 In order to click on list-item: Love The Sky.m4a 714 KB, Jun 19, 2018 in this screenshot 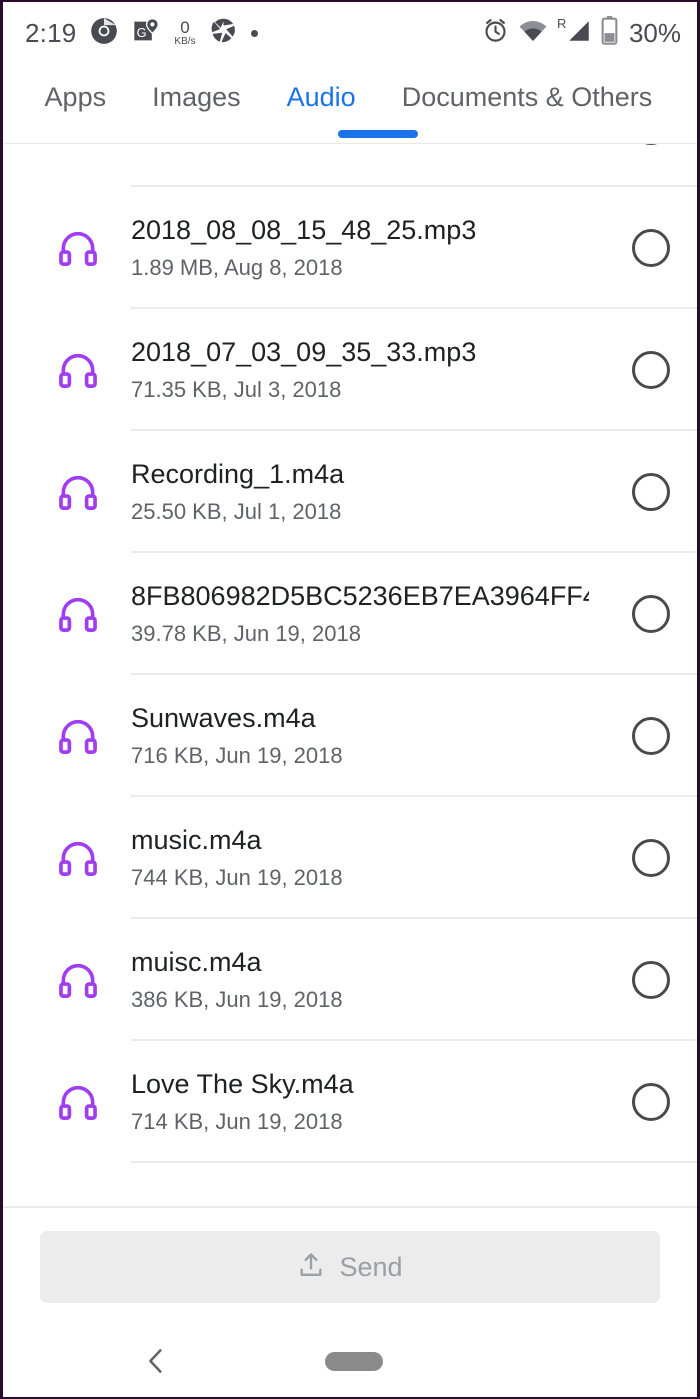, I will do `click(350, 1102)`.